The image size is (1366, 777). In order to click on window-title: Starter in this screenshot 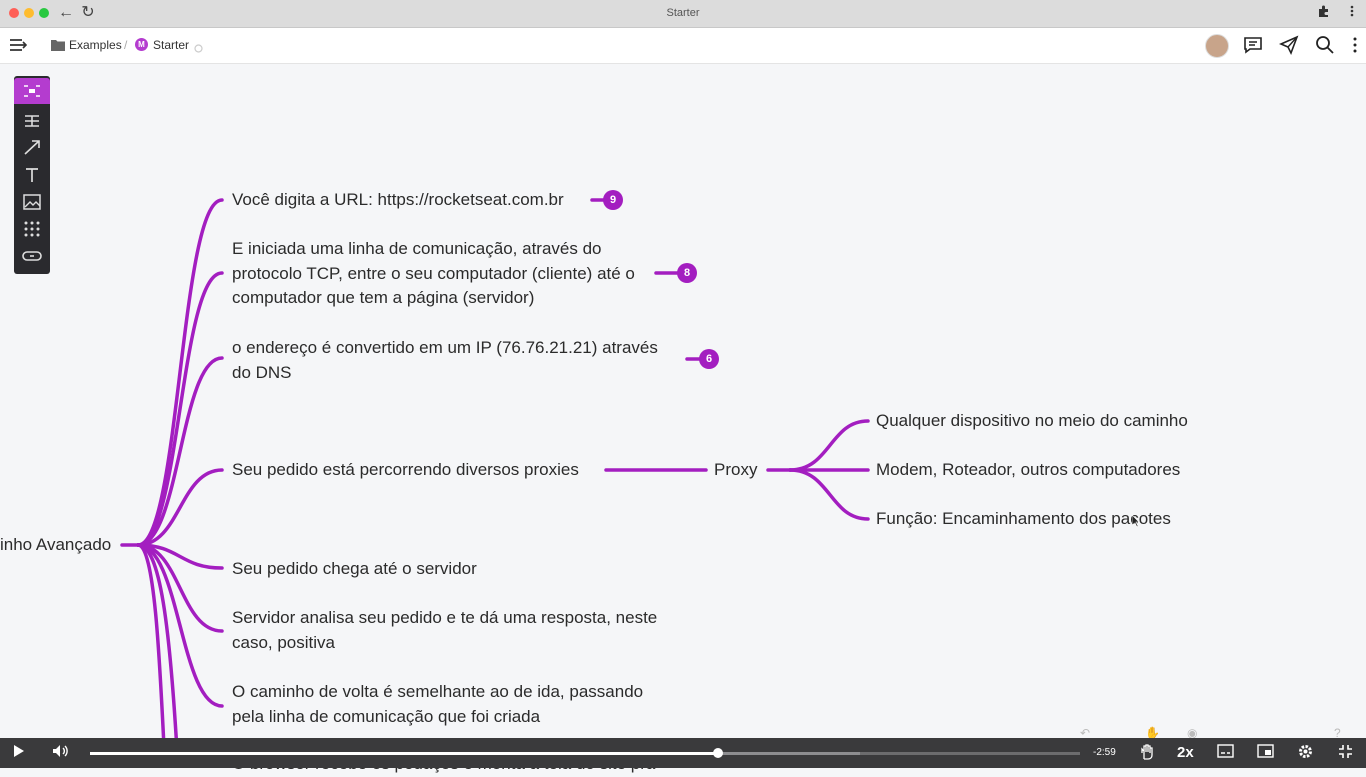, I will do `click(683, 13)`.